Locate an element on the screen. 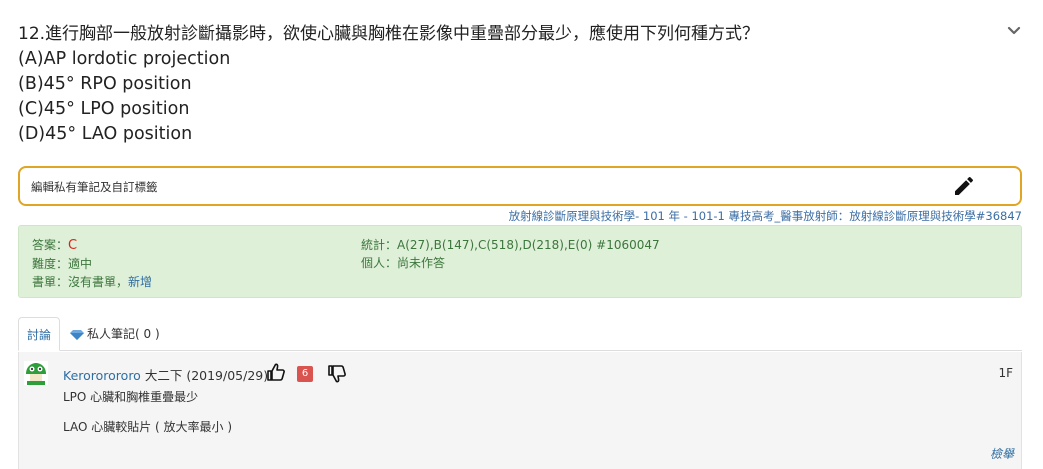 The height and width of the screenshot is (469, 1043). booklist-label: 書單： is located at coordinates (50, 282).